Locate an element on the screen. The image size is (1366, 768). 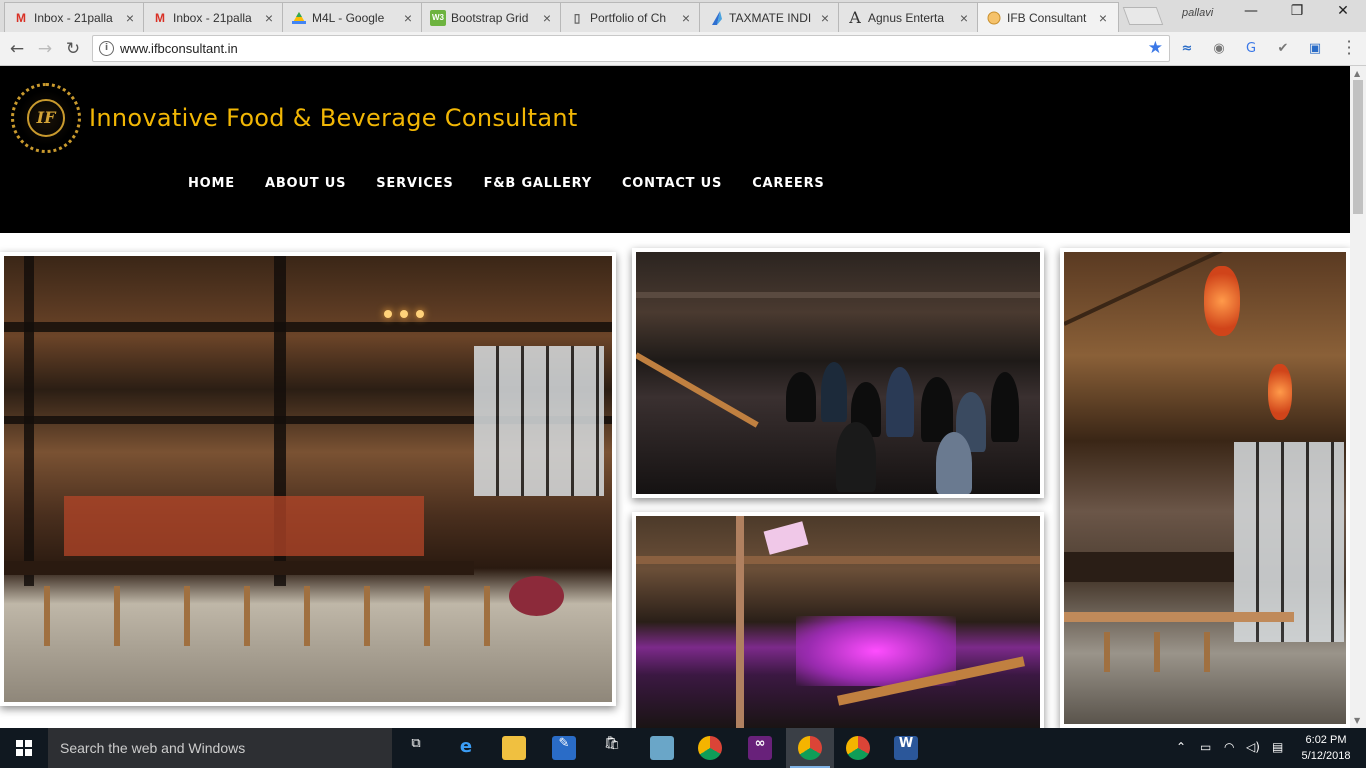
tab-gmail-1: M Inbox - 21palla × is located at coordinates (75, 17).